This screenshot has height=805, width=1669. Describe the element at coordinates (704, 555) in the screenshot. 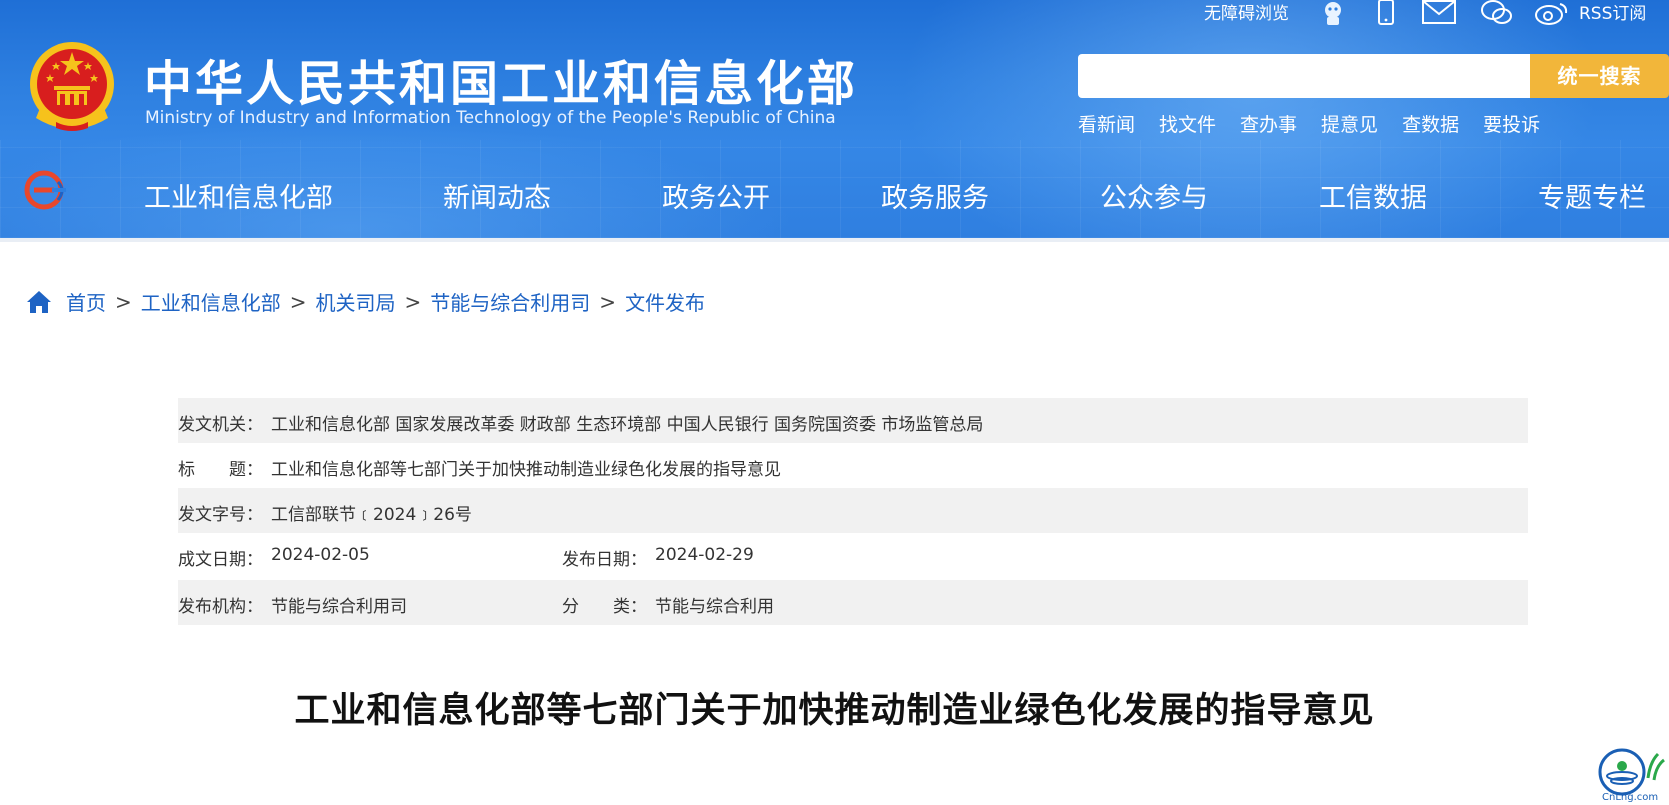

I see `published-value: 2024-02-29` at that location.